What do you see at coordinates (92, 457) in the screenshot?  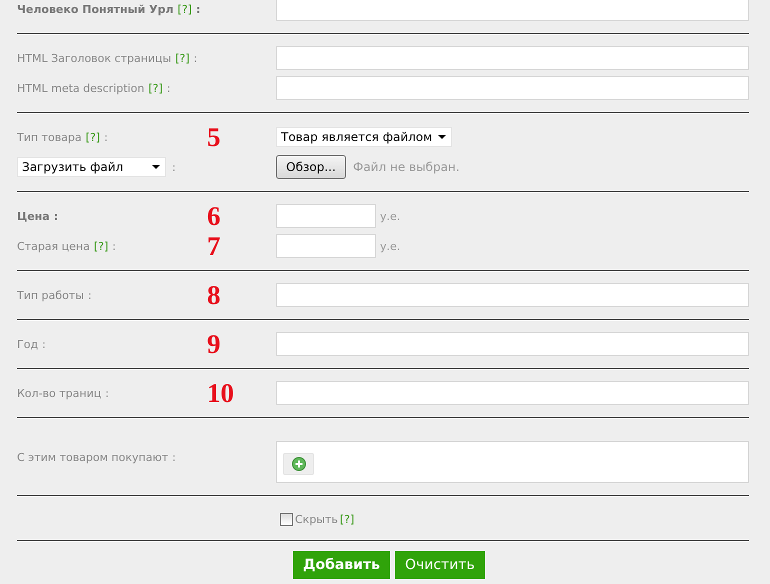 I see `field-label: С этим товаром покупают` at bounding box center [92, 457].